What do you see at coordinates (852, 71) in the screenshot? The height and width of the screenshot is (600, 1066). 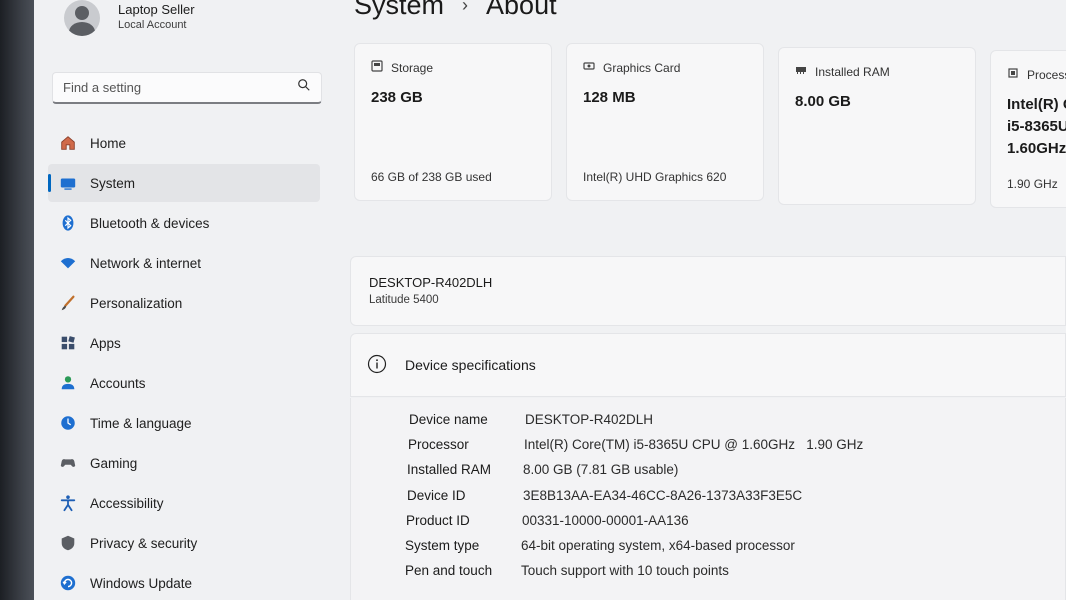 I see `ram-title: Installed RAM` at bounding box center [852, 71].